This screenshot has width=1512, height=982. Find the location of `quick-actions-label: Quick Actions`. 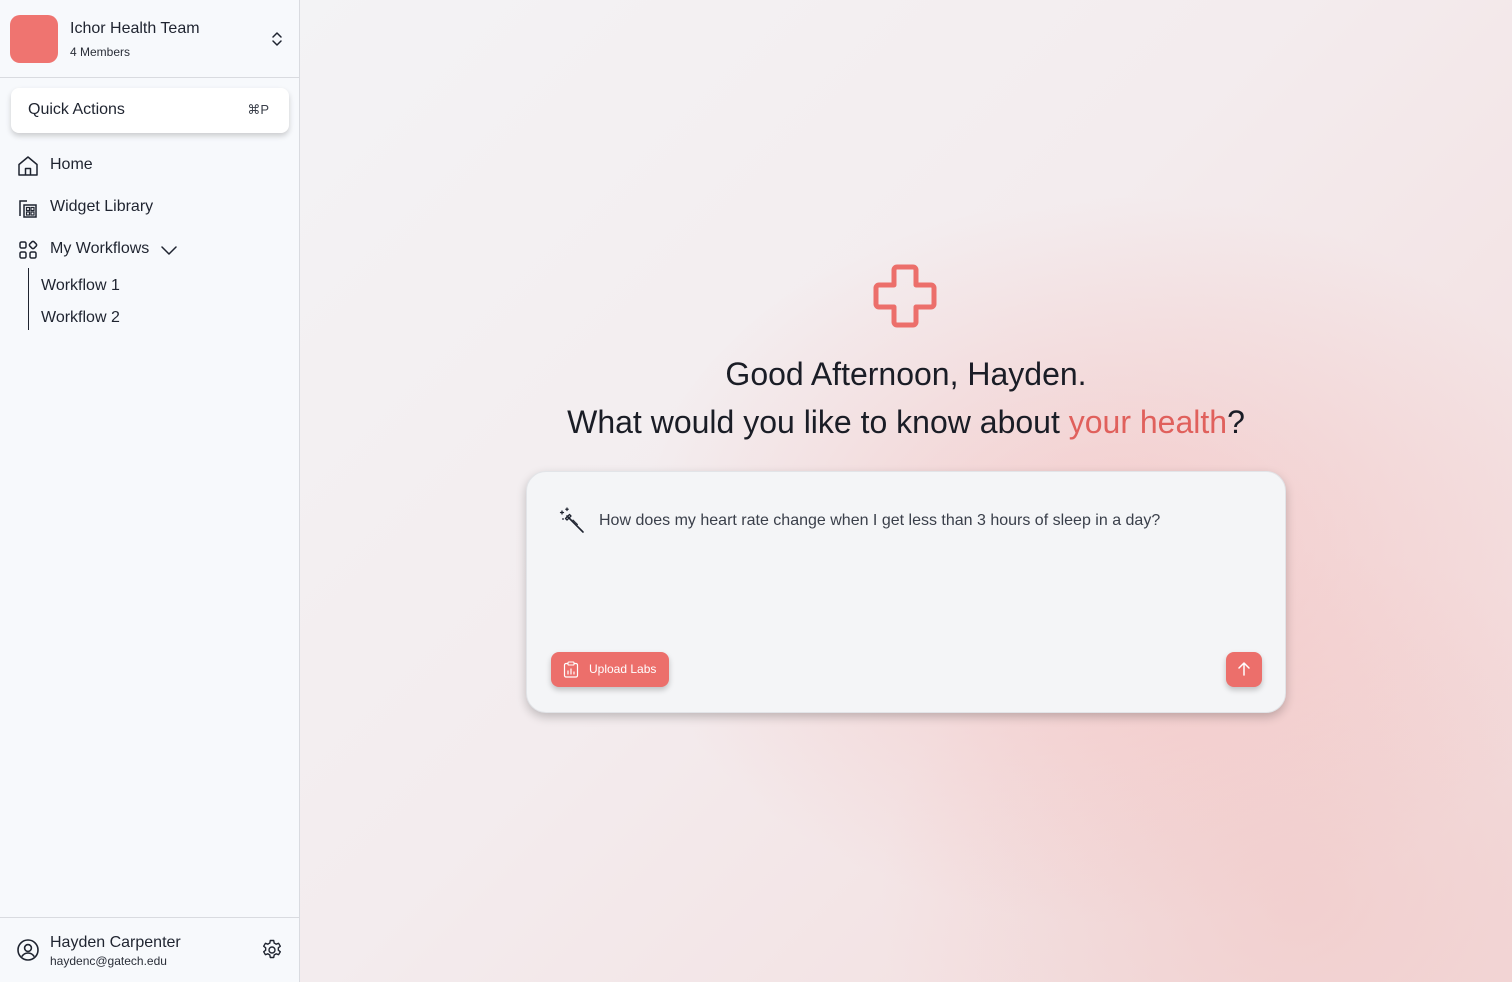

quick-actions-label: Quick Actions is located at coordinates (76, 109).